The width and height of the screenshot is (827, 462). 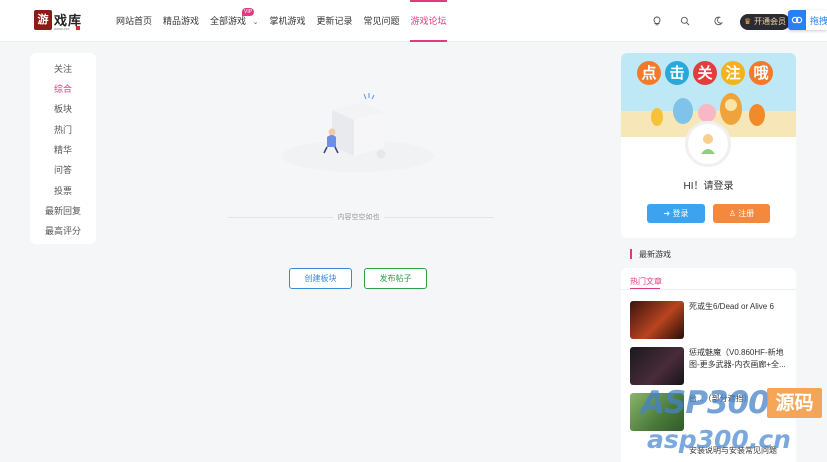 I want to click on banner-letter: 点, so click(x=649, y=73).